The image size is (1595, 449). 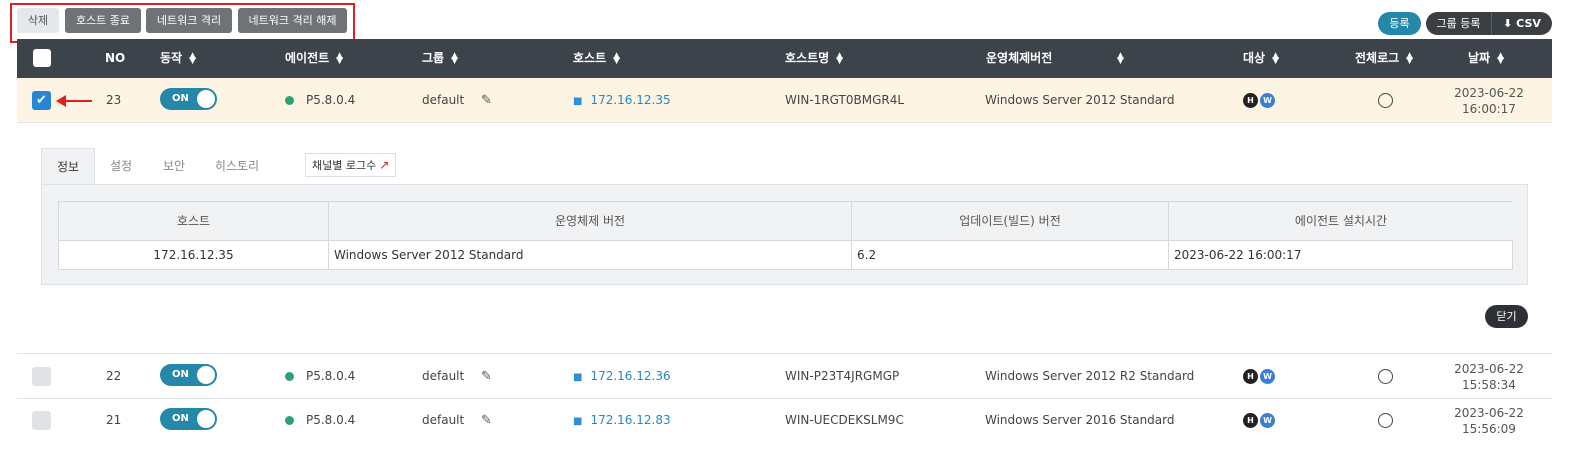 What do you see at coordinates (1459, 23) in the screenshot?
I see `group-register-button: 그룹 등록` at bounding box center [1459, 23].